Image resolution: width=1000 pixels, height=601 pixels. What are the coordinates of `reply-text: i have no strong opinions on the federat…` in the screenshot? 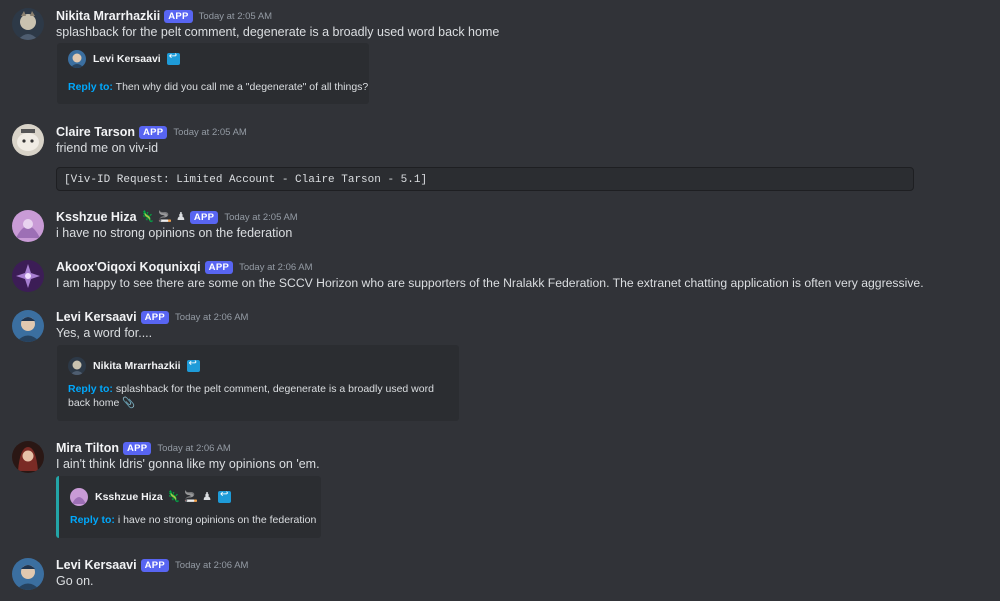 It's located at (217, 520).